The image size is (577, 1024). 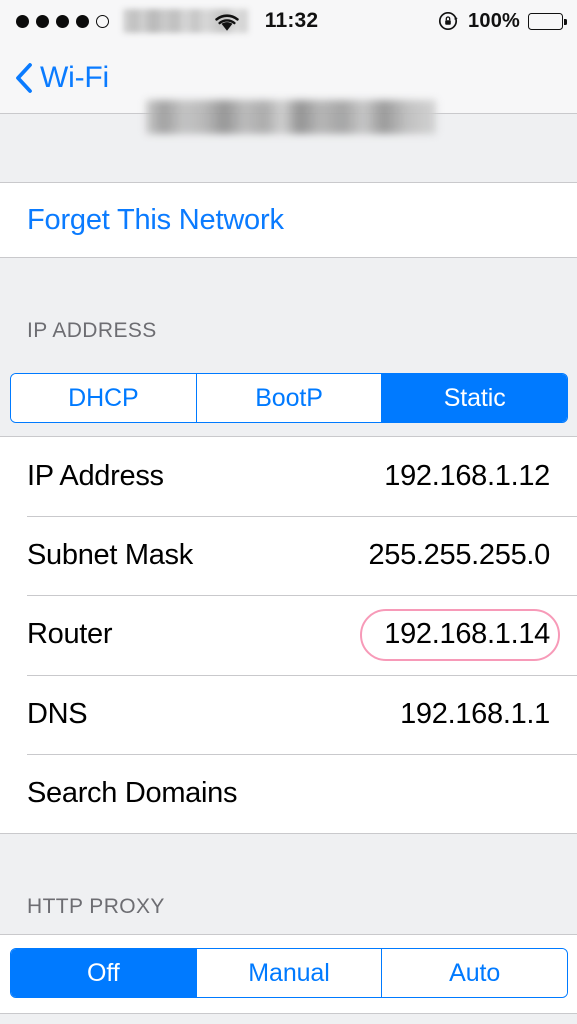 I want to click on back-button-label: Wi-Fi, so click(x=74, y=77).